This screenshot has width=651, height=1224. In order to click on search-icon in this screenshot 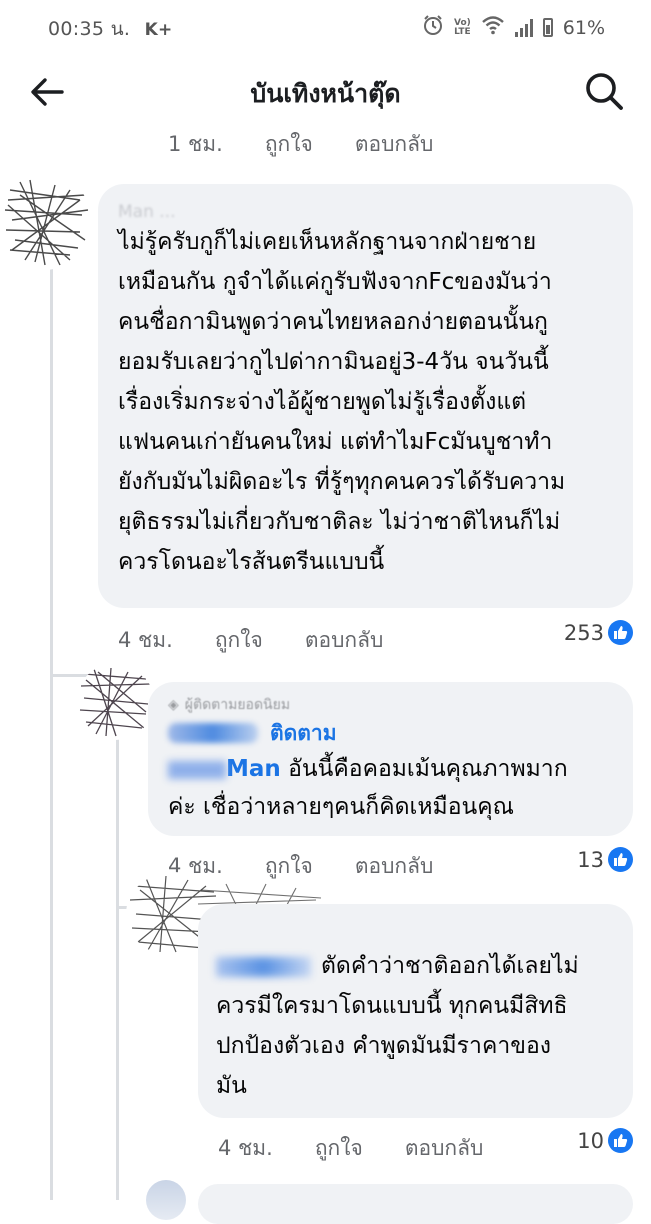, I will do `click(604, 91)`.